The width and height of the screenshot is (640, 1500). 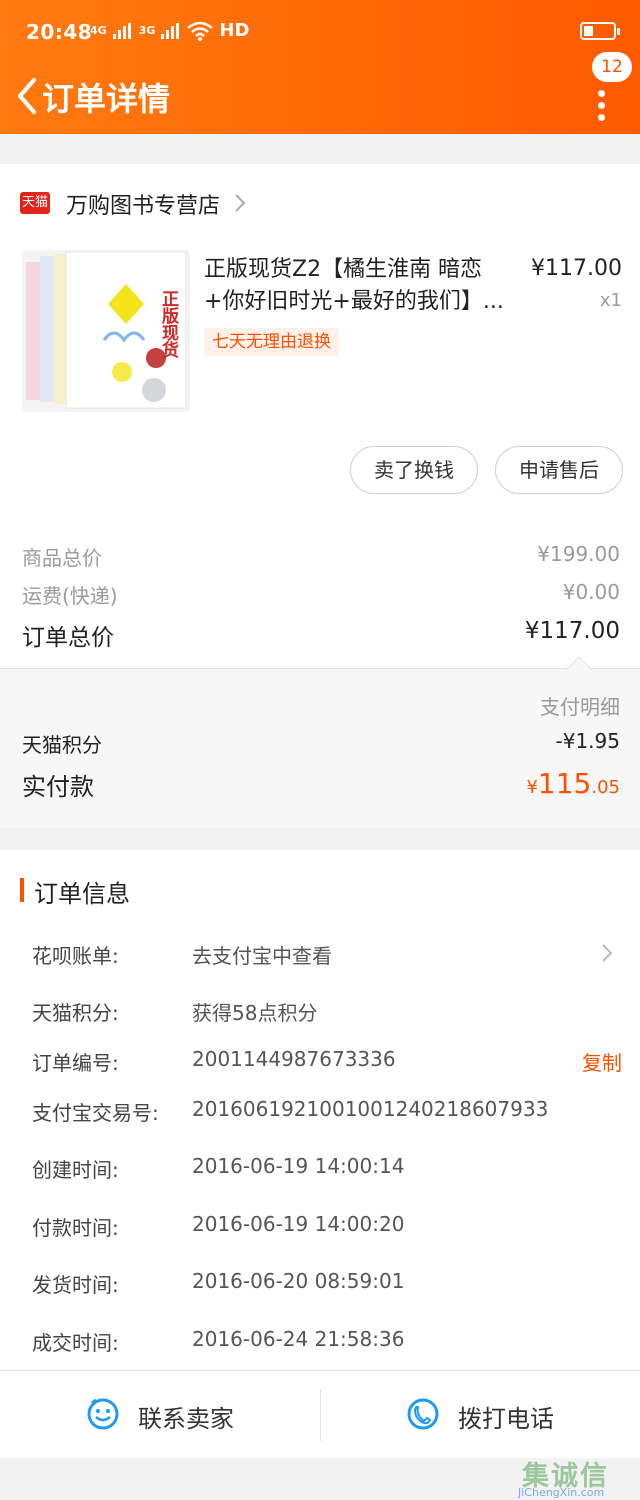 What do you see at coordinates (186, 1419) in the screenshot?
I see `contact-seller-label: 联系卖家` at bounding box center [186, 1419].